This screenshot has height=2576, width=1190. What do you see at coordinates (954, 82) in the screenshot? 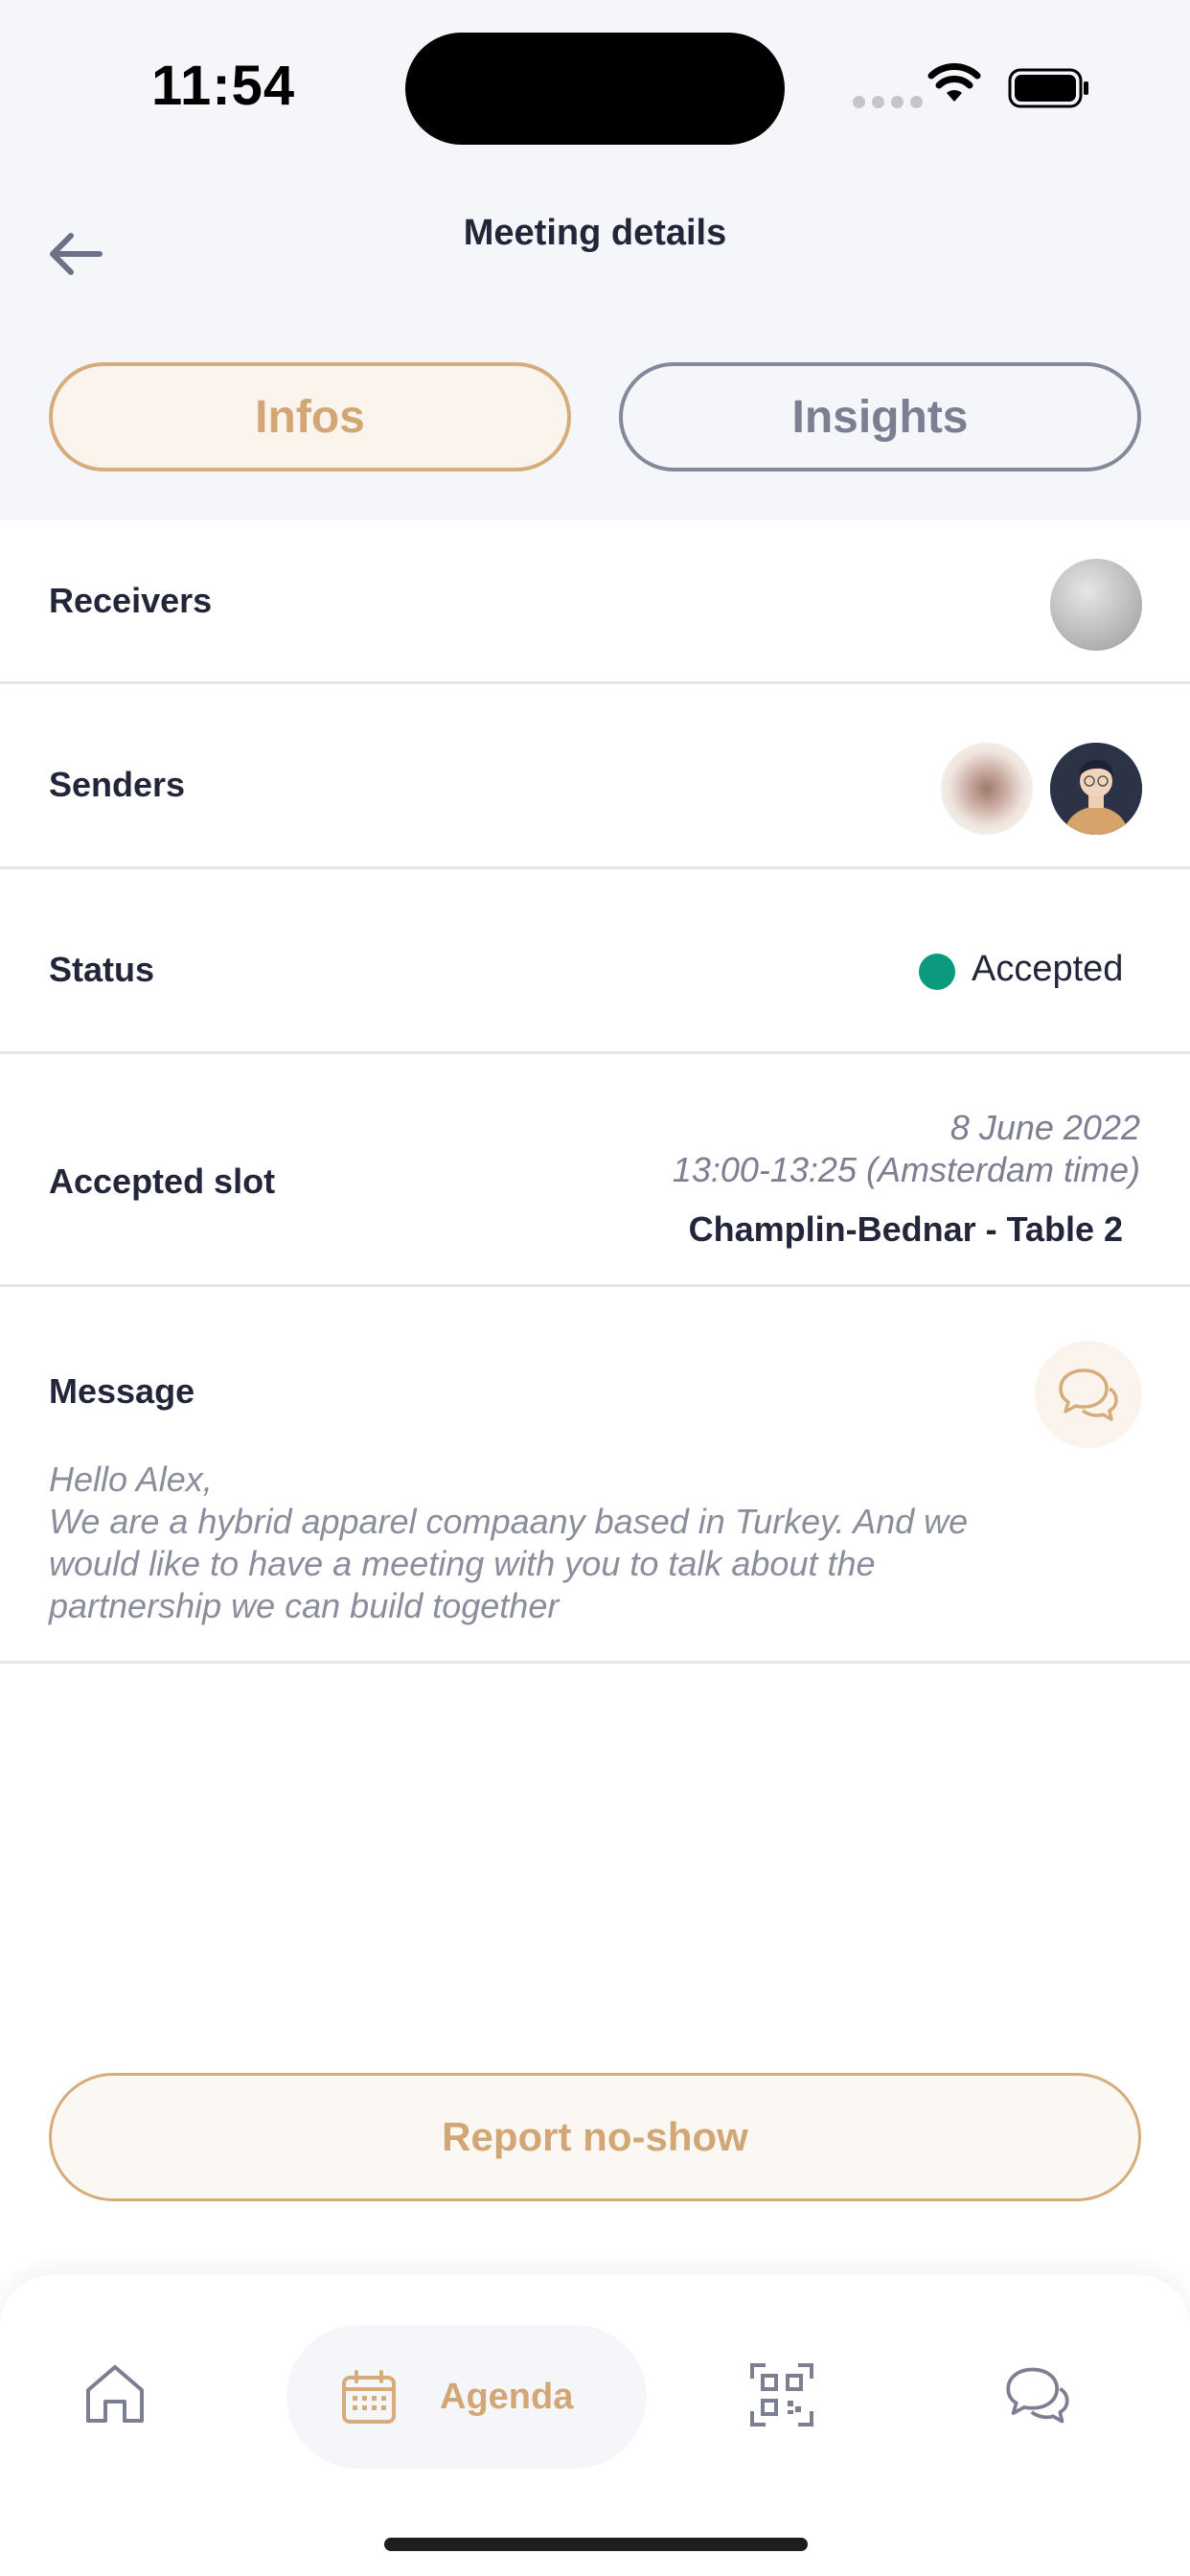
I see `wifi-icon` at bounding box center [954, 82].